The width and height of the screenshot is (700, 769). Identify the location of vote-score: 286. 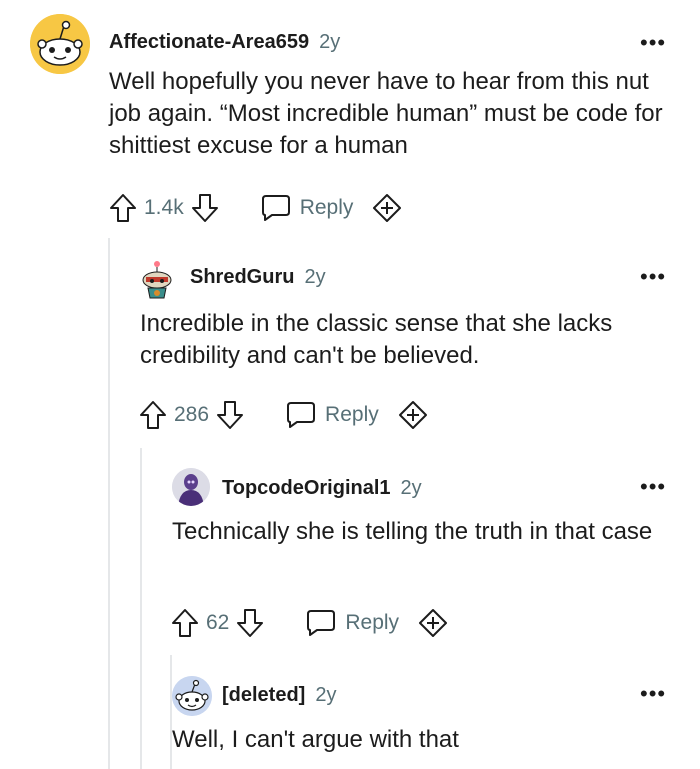
(192, 414).